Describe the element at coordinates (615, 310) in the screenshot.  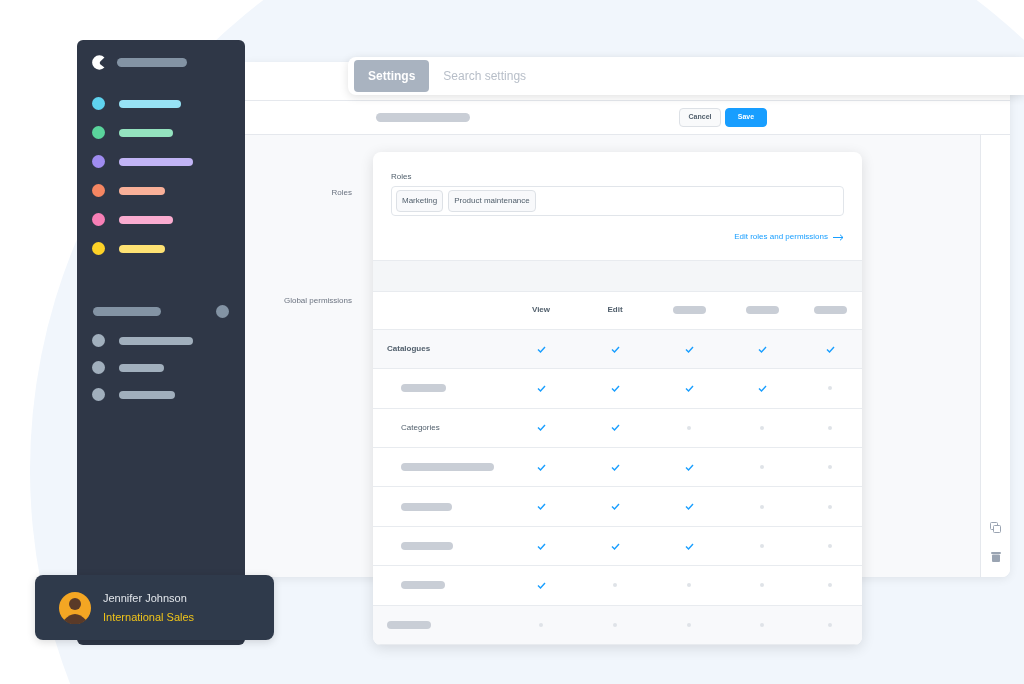
I see `column-header: Edit` at that location.